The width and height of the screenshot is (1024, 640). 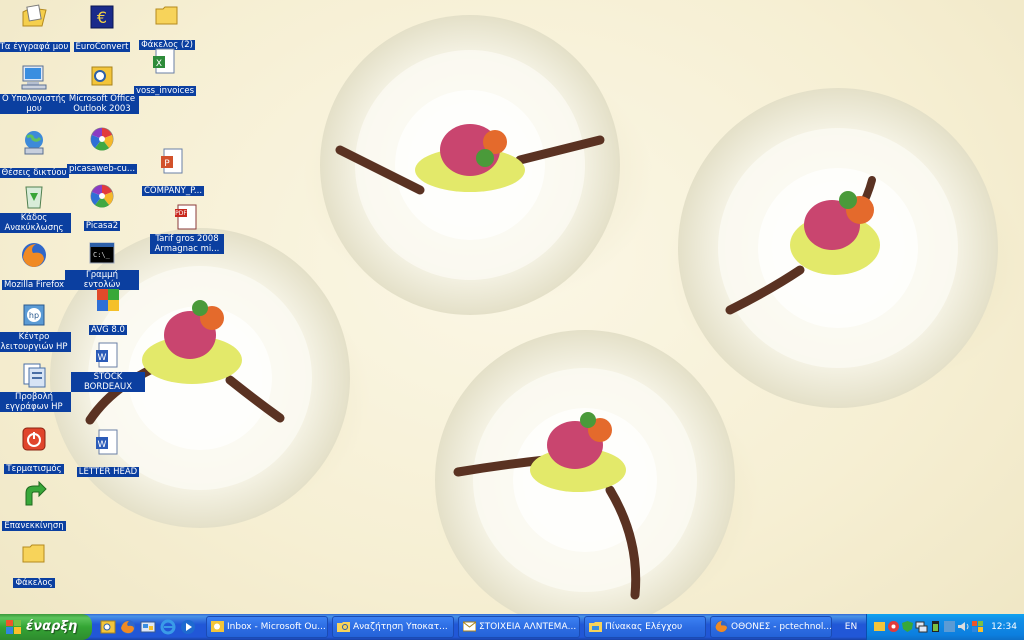 I want to click on command-prompt-icon: C:\_, so click(x=102, y=253).